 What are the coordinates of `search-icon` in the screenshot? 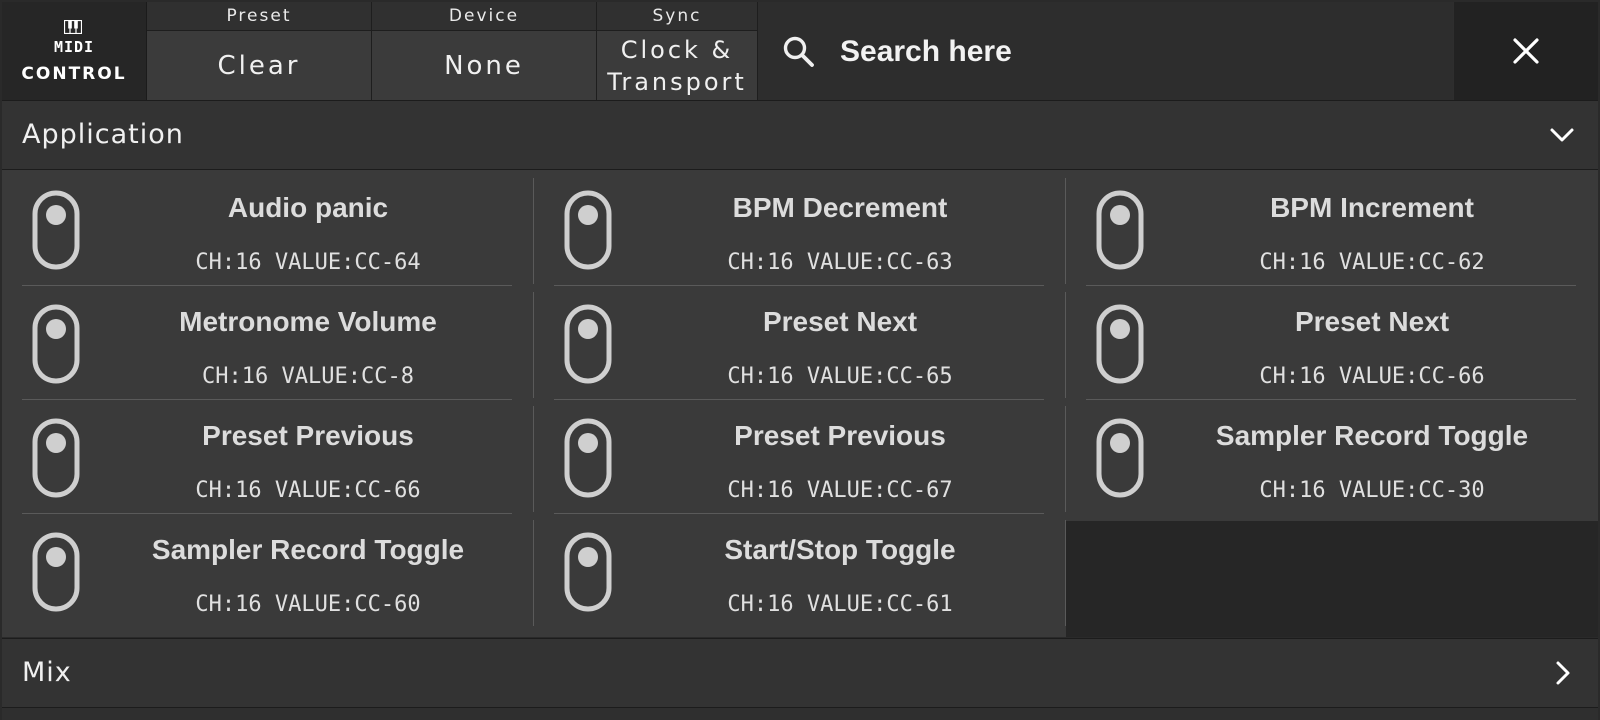 It's located at (798, 51).